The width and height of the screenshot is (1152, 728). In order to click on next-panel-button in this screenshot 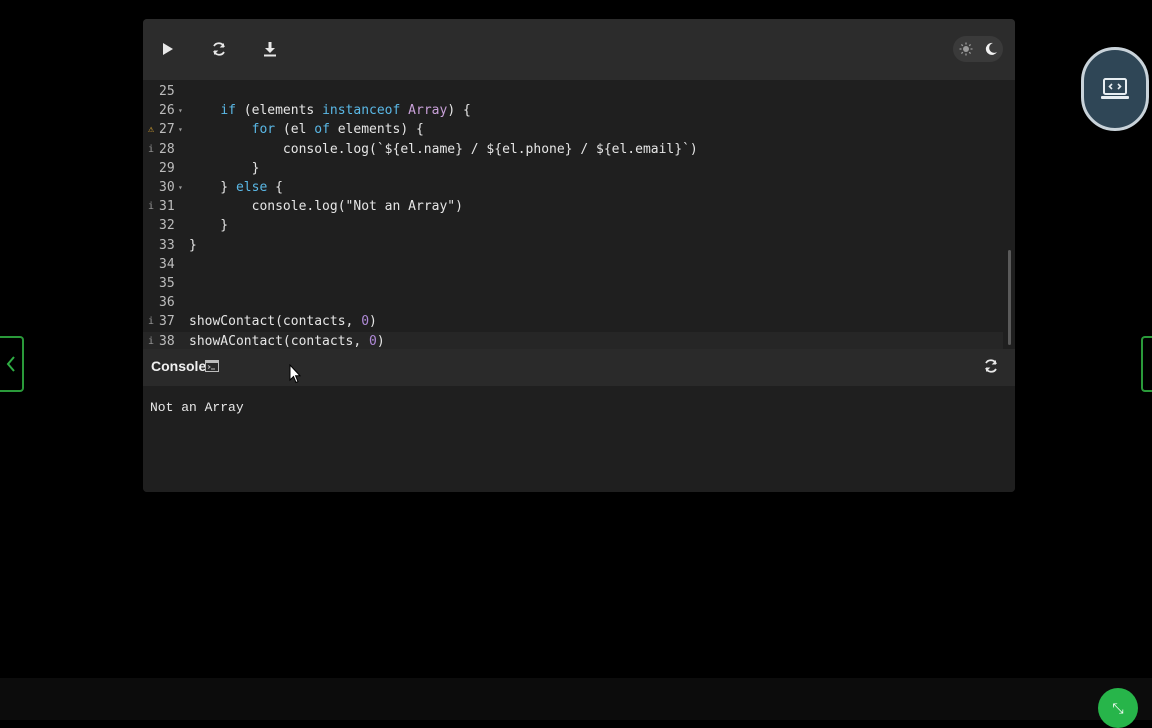, I will do `click(1146, 364)`.